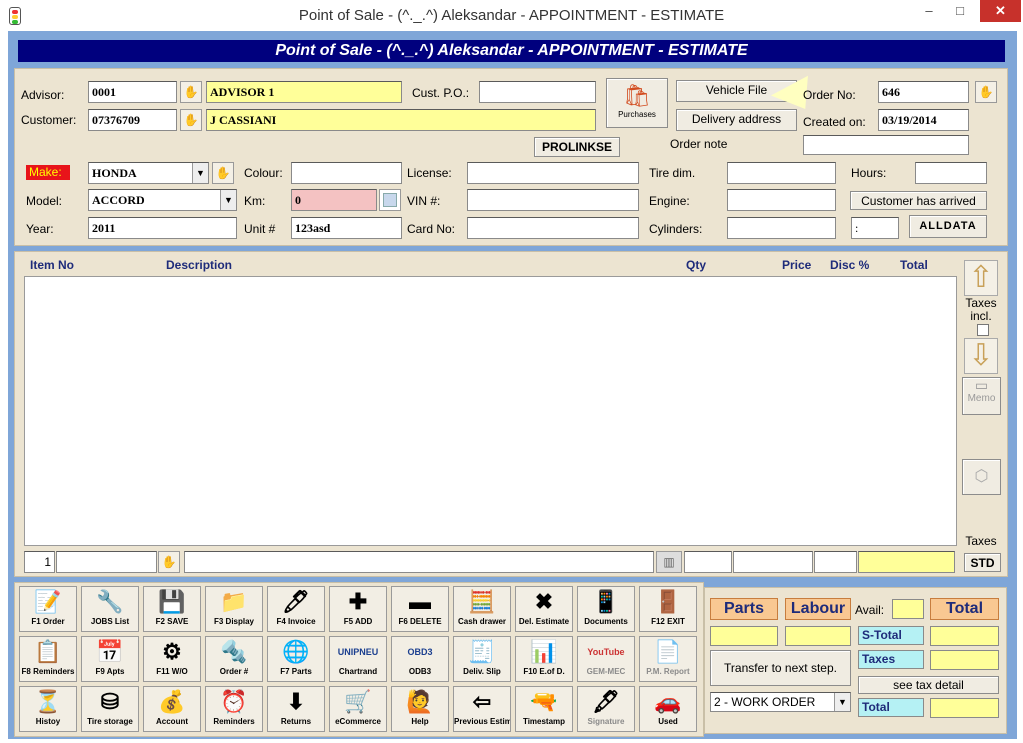  I want to click on fkey-button-0-7: 🧮 Cash drawer, so click(482, 609).